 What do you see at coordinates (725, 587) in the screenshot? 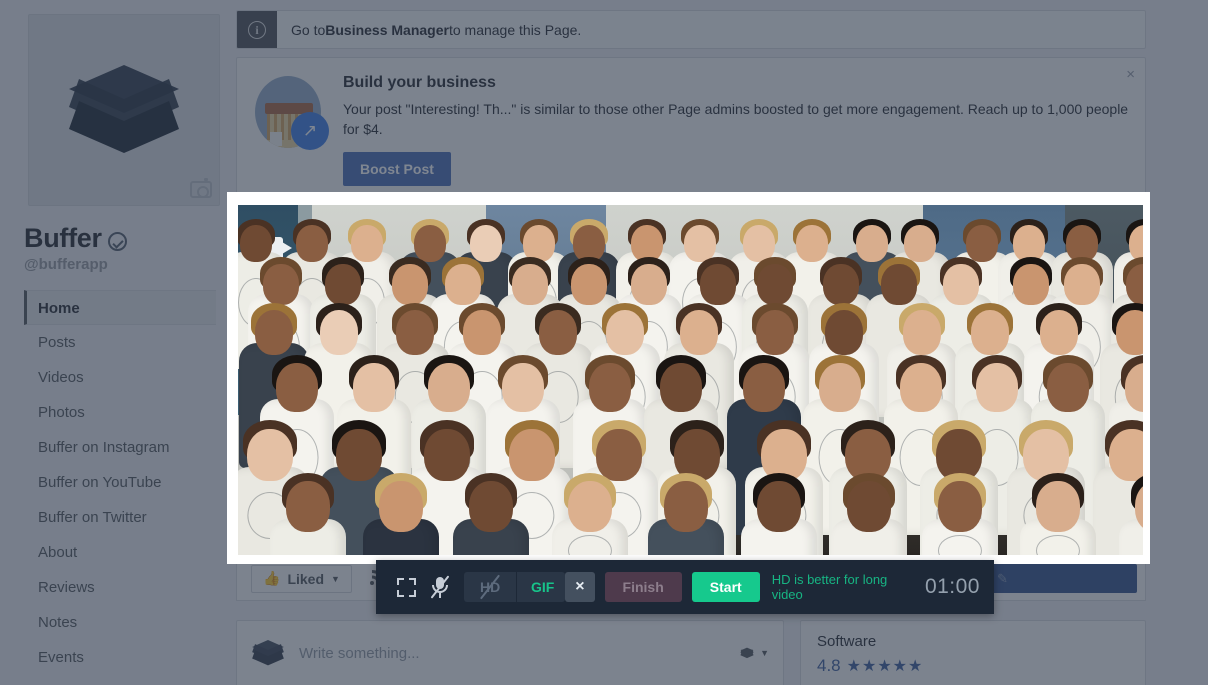
I see `start-button: Start` at bounding box center [725, 587].